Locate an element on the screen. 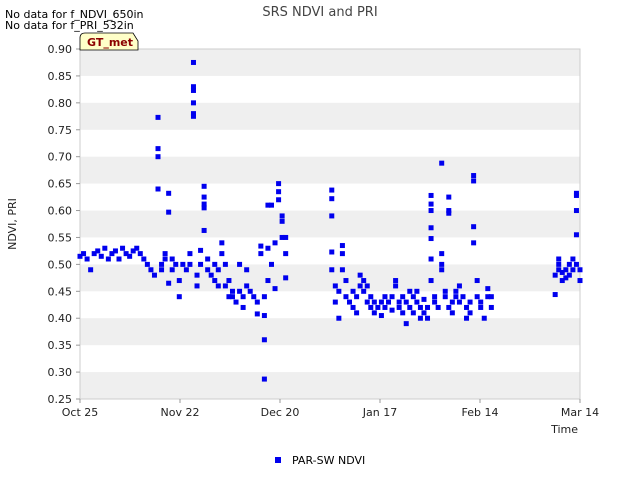  y-tick-label: 0.85 is located at coordinates (60, 76).